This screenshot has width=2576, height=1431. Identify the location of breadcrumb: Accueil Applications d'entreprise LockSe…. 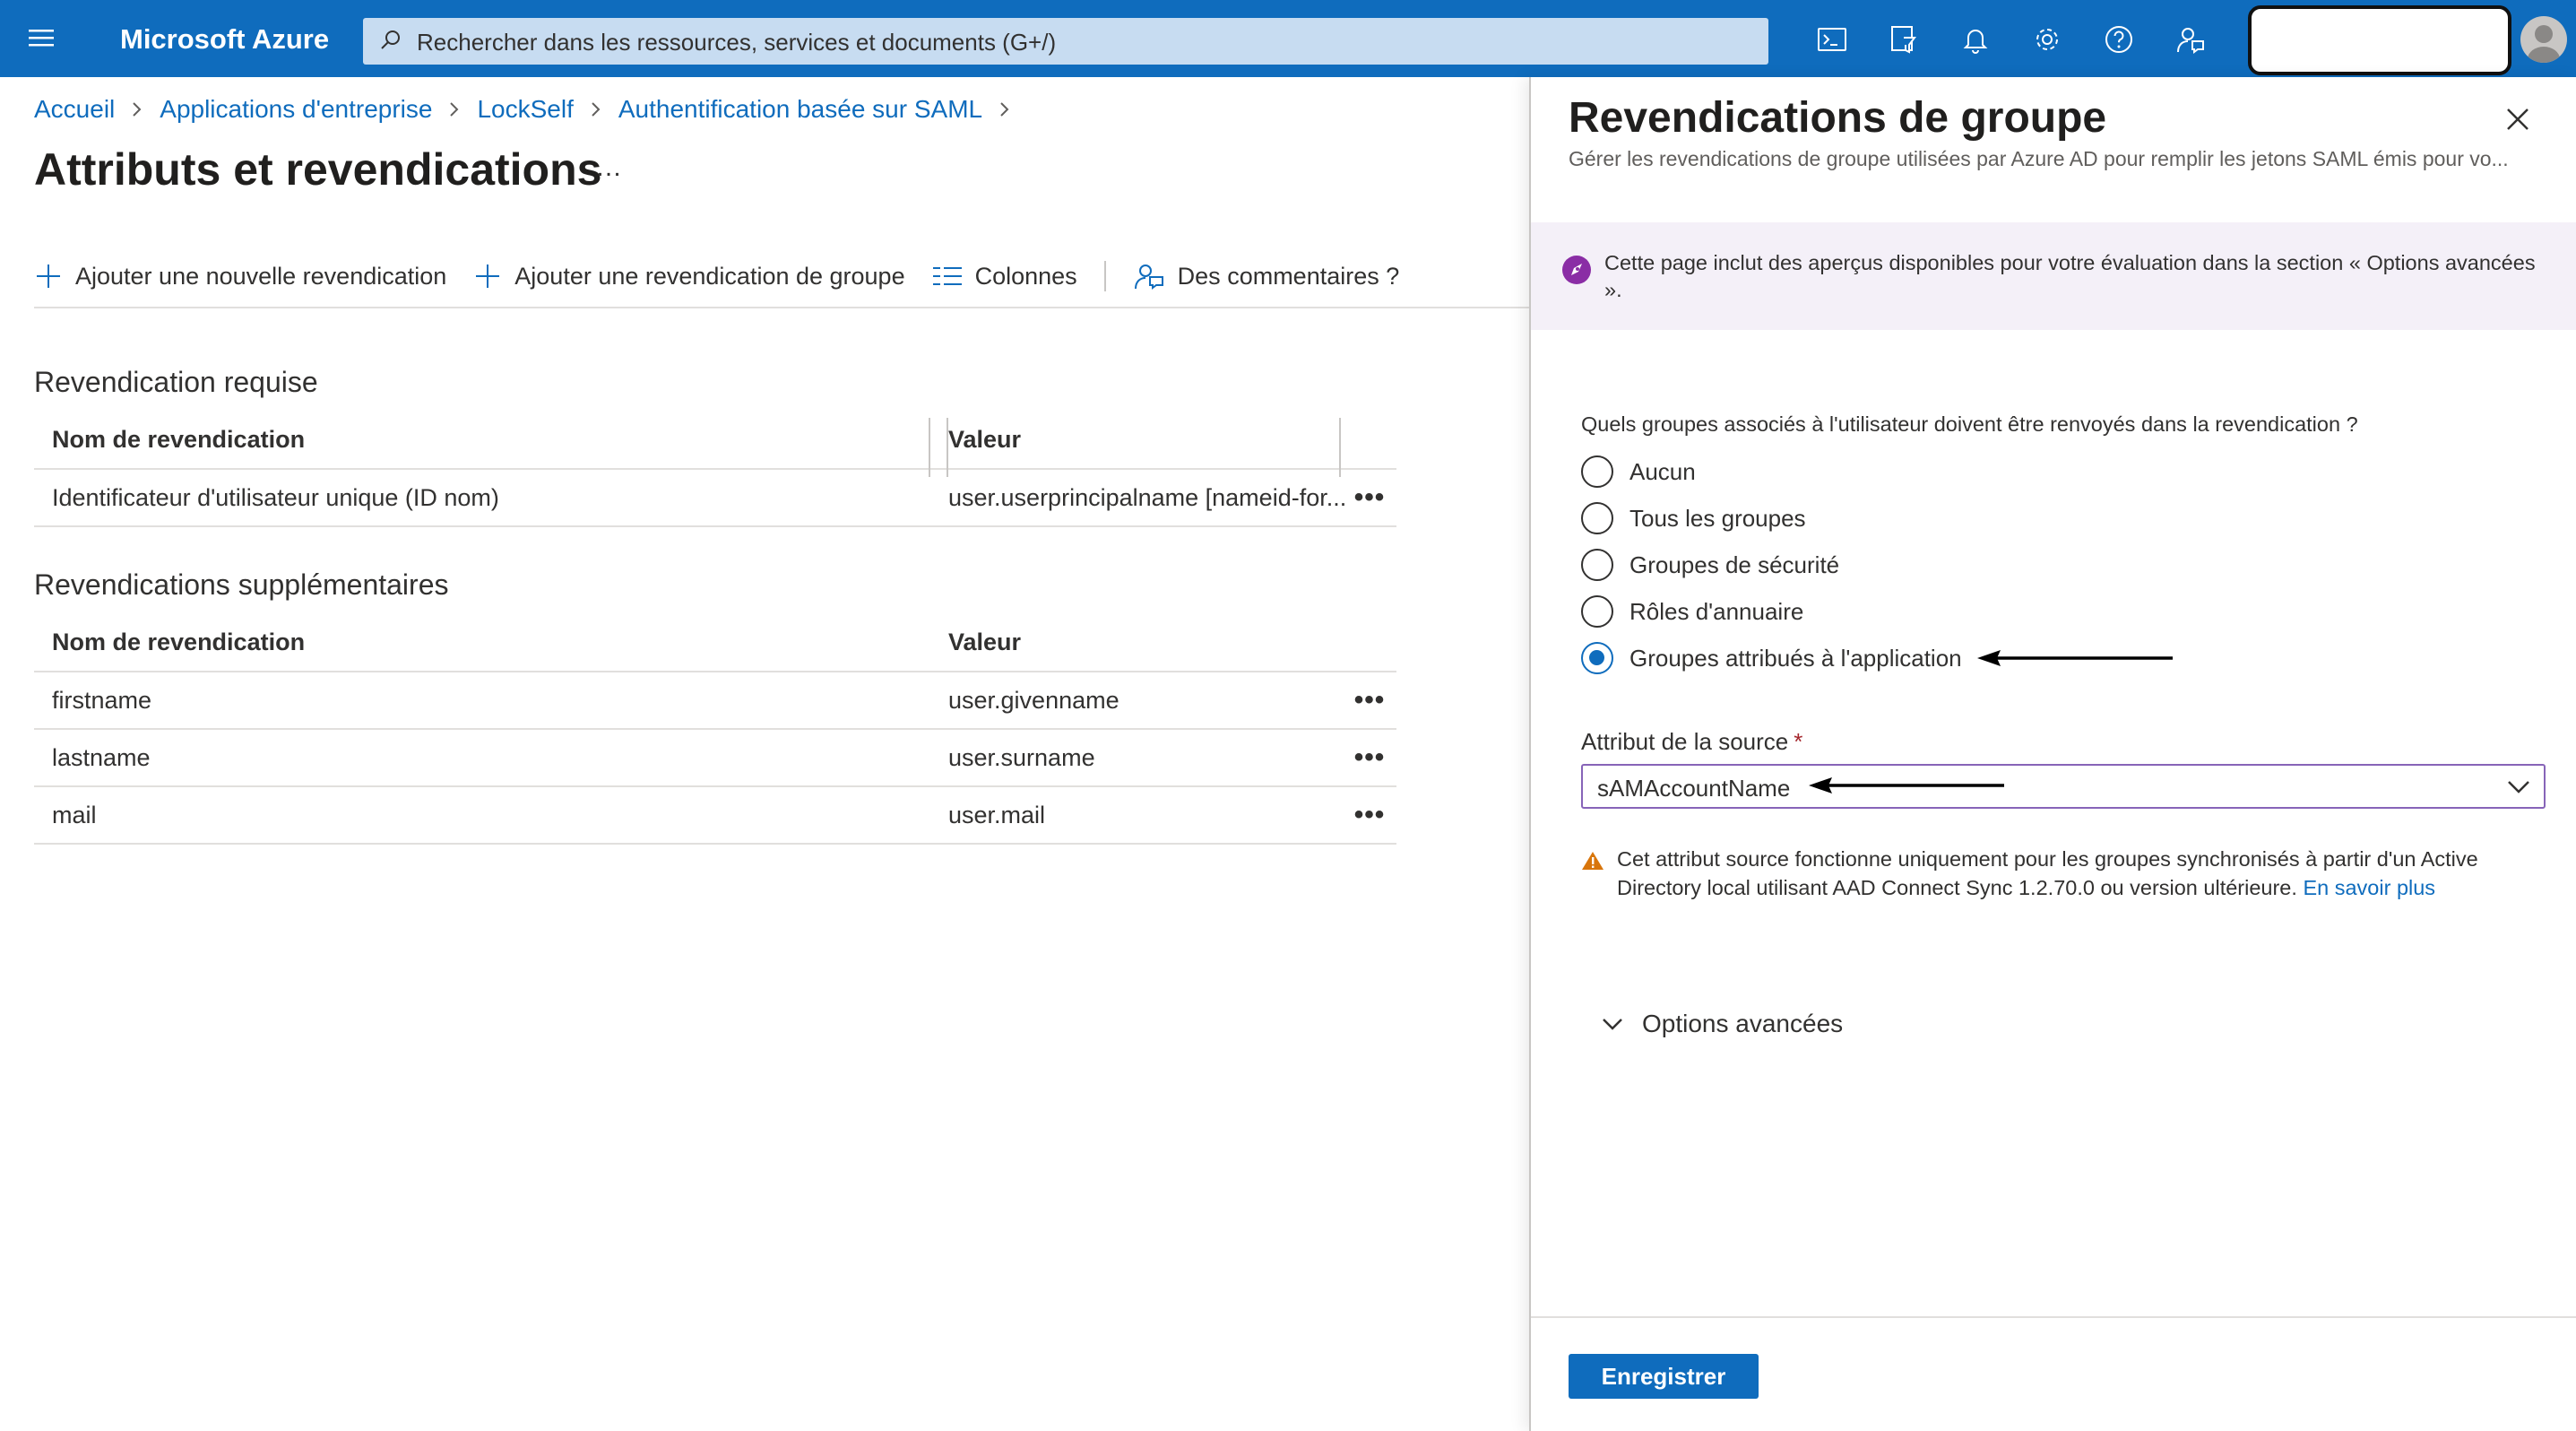
(530, 109).